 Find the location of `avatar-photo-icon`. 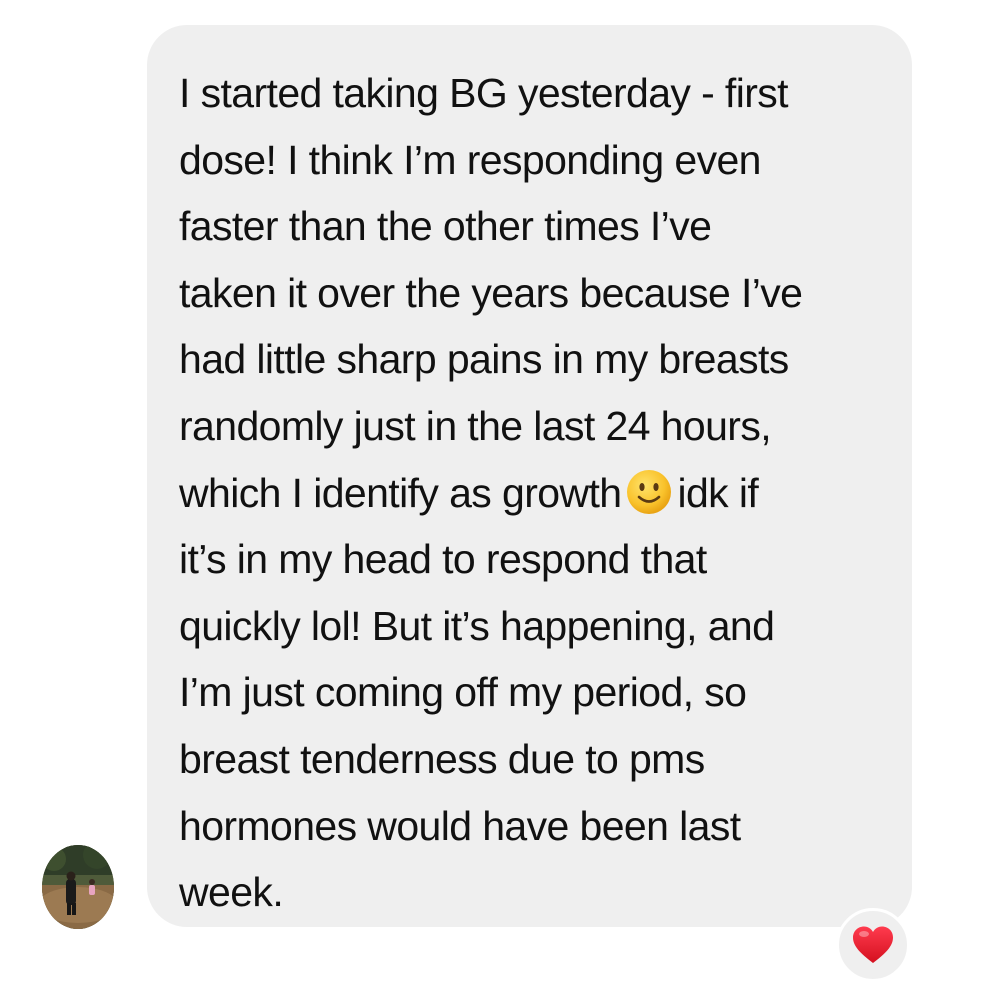

avatar-photo-icon is located at coordinates (78, 887).